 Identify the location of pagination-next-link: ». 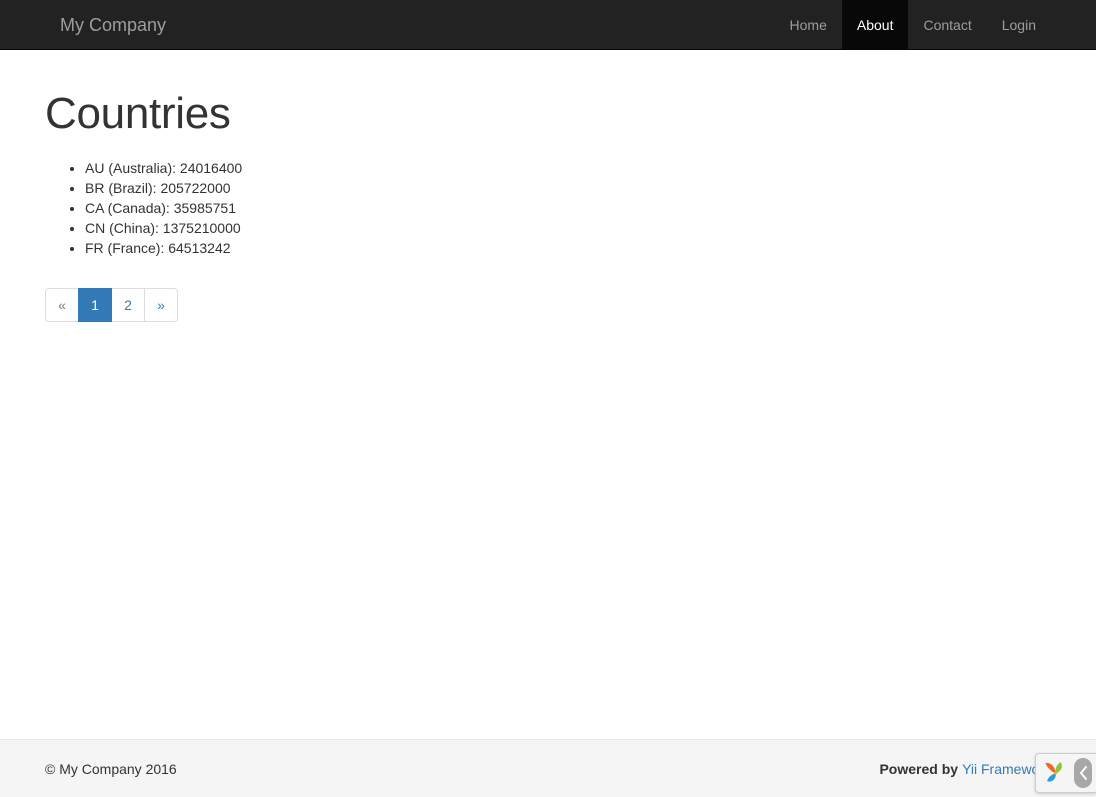
(161, 305).